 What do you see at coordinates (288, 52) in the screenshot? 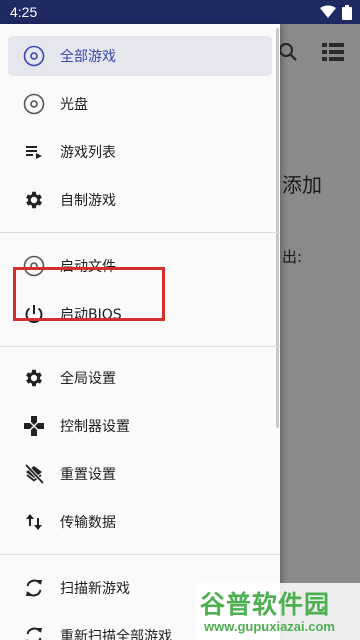
I see `search-icon` at bounding box center [288, 52].